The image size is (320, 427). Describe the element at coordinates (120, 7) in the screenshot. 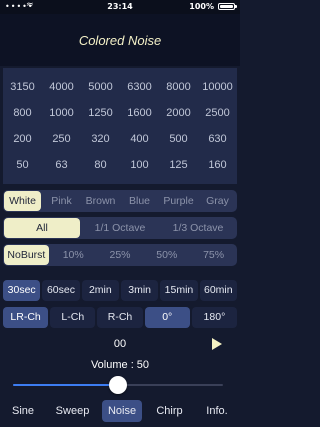

I see `status-bar: ••••• ≈ 23:14 100%` at that location.